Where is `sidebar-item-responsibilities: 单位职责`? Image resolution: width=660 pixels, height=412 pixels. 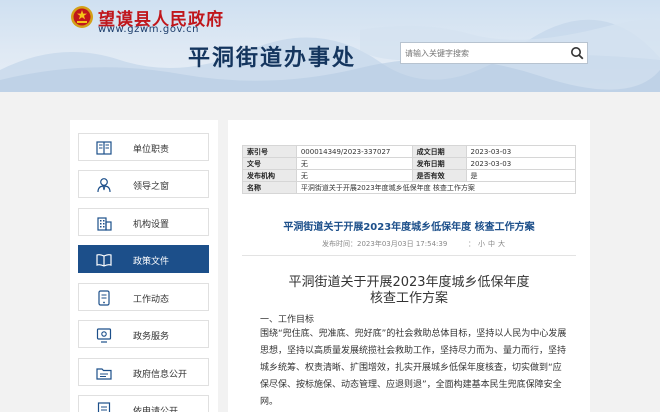
sidebar-item-responsibilities: 单位职责 is located at coordinates (143, 147).